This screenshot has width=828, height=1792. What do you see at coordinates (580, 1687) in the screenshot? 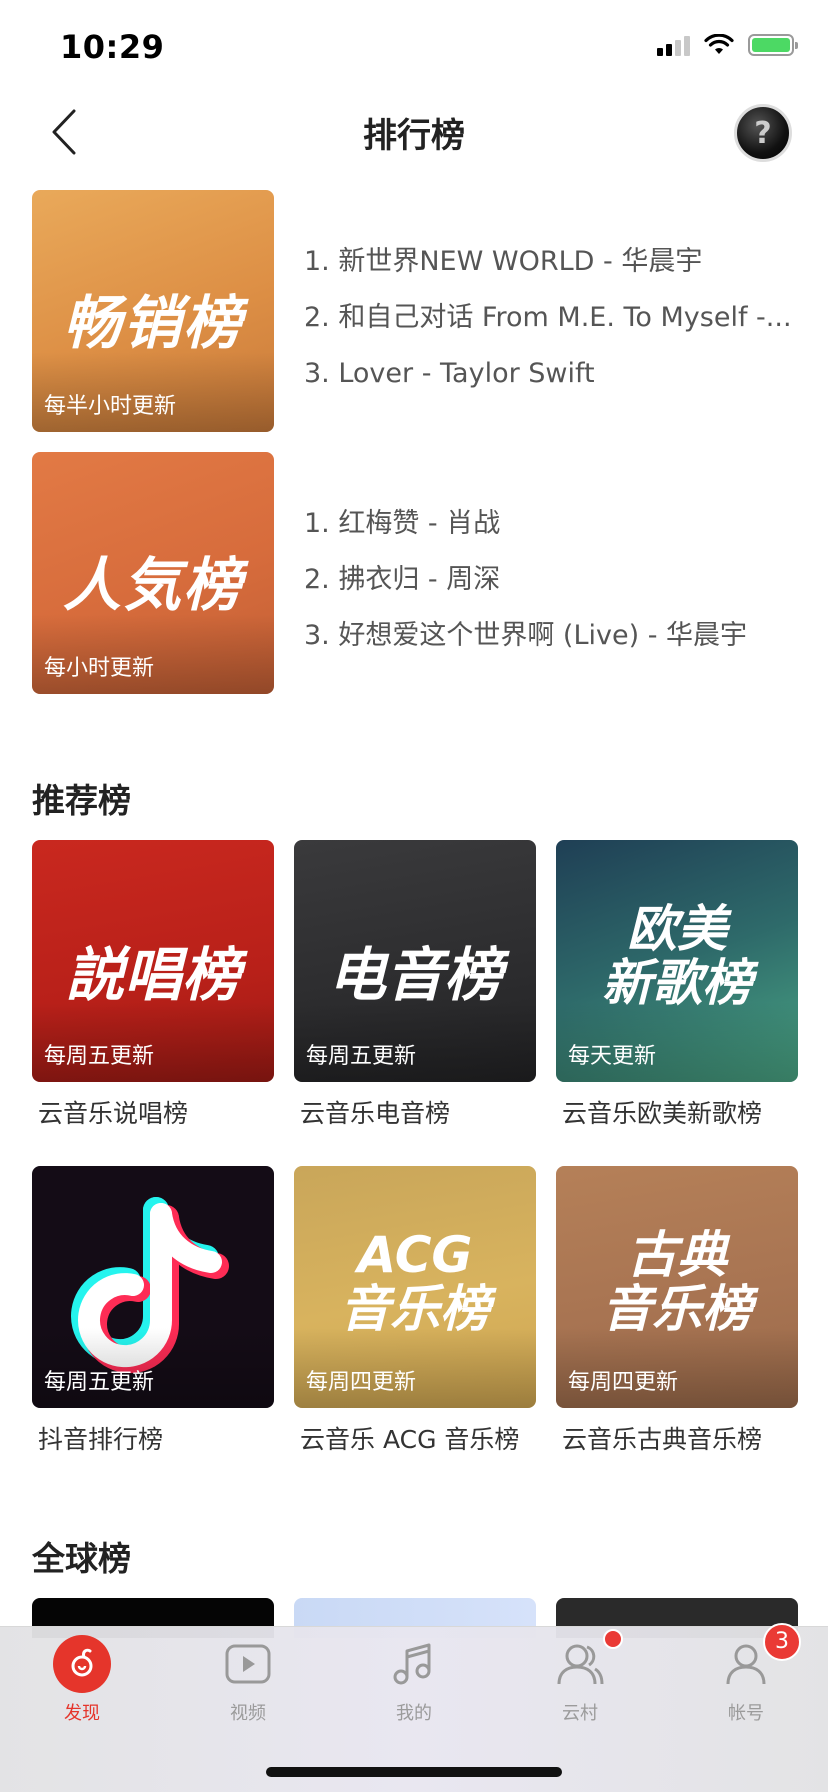
I see `tab-community: 云村` at bounding box center [580, 1687].